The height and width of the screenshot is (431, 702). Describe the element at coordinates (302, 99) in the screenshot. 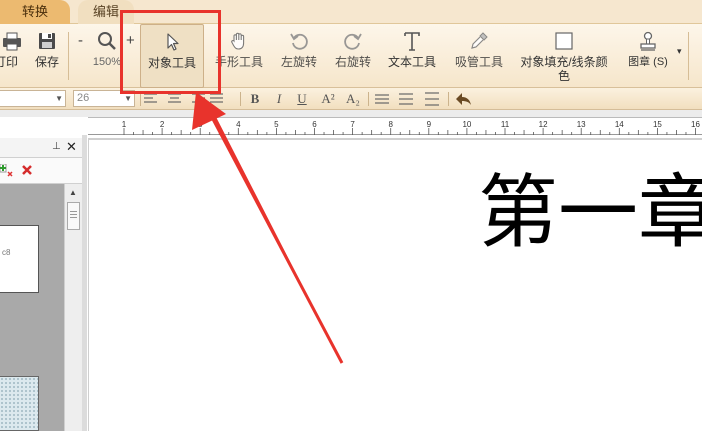

I see `underline-button: U` at that location.